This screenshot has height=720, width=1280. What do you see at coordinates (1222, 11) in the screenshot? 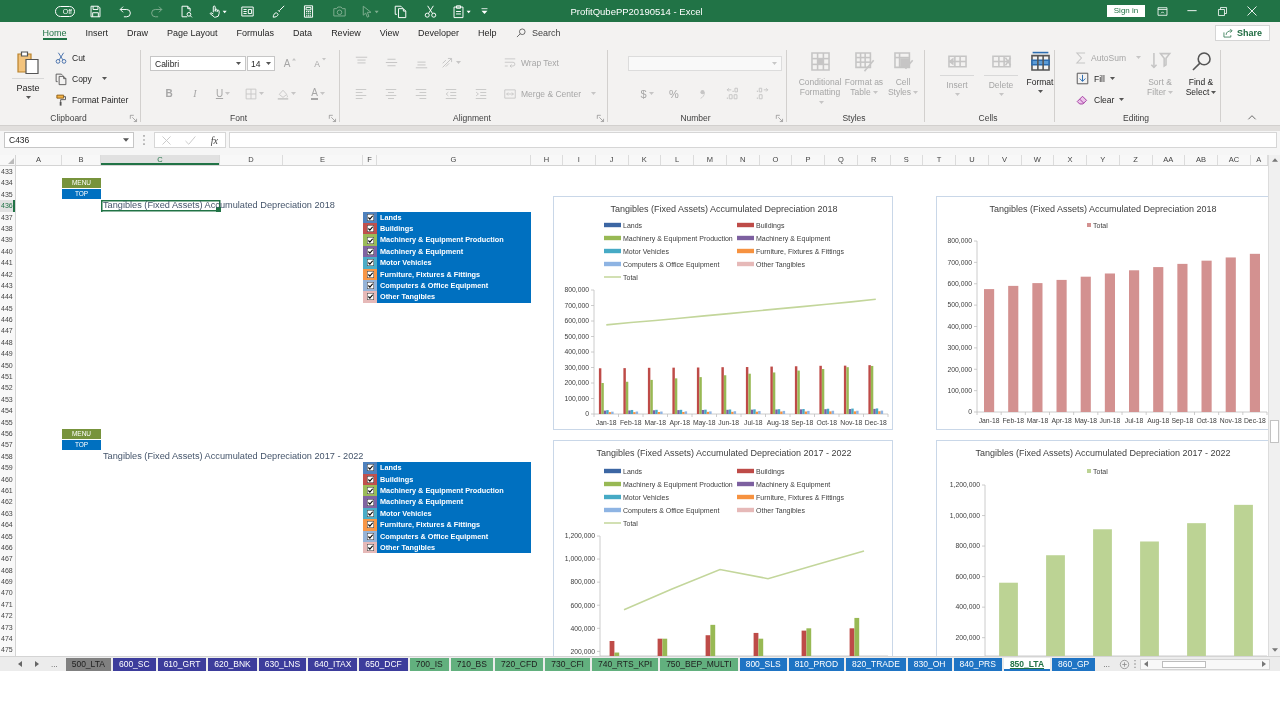
I see `restore-icon` at bounding box center [1222, 11].